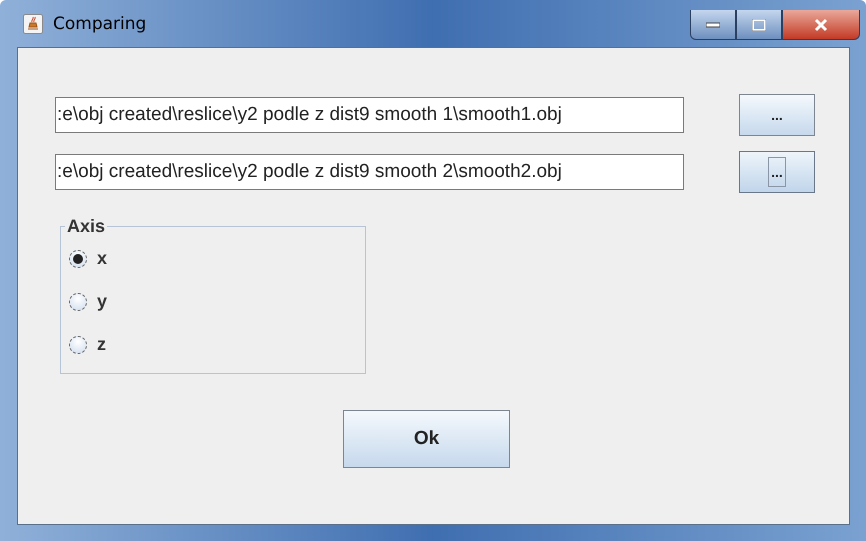  I want to click on maximize-icon, so click(759, 24).